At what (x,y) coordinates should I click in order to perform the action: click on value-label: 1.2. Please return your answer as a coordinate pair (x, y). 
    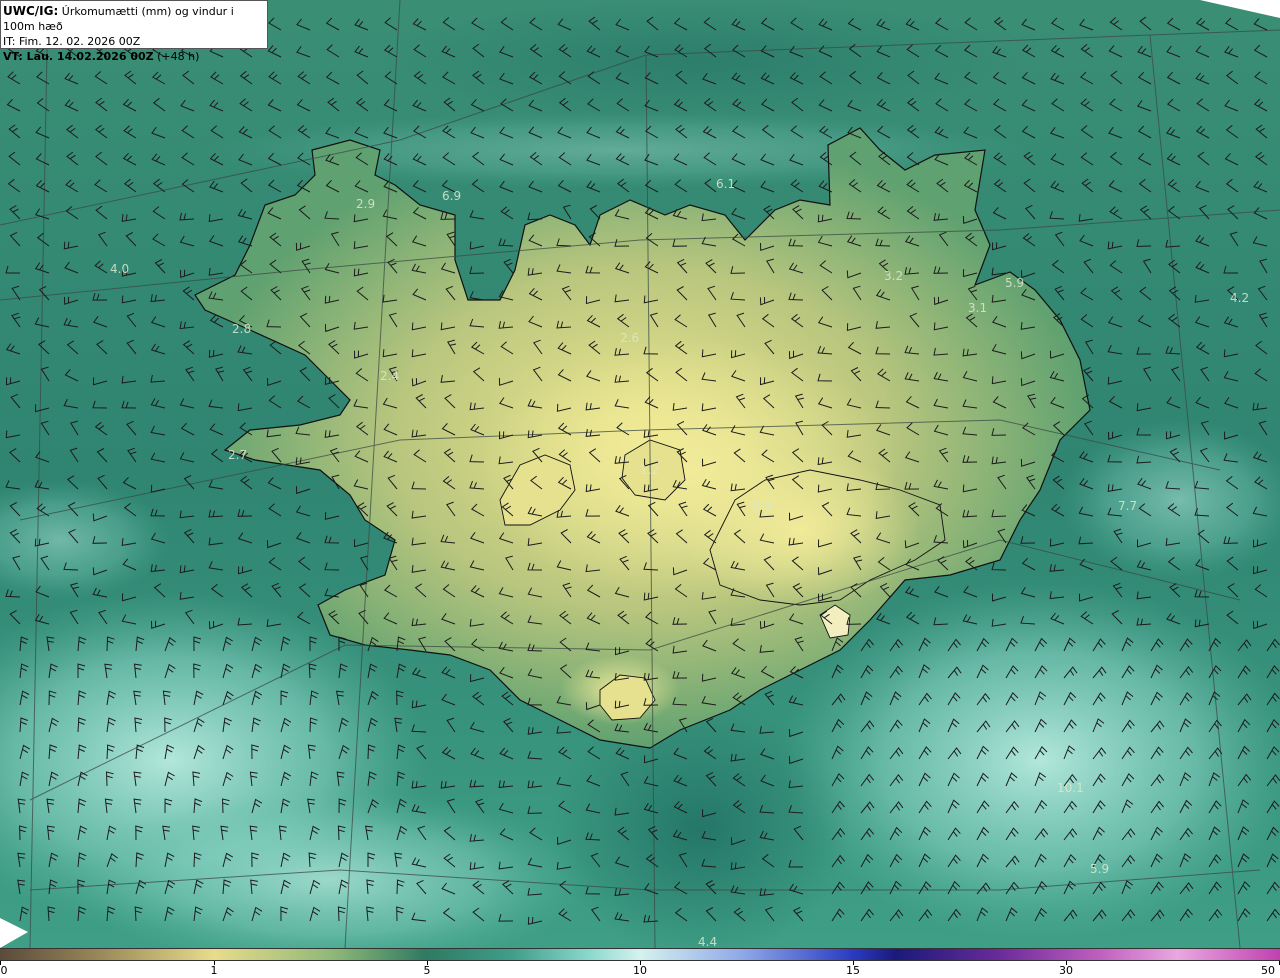
    Looking at the image, I should click on (649, 470).